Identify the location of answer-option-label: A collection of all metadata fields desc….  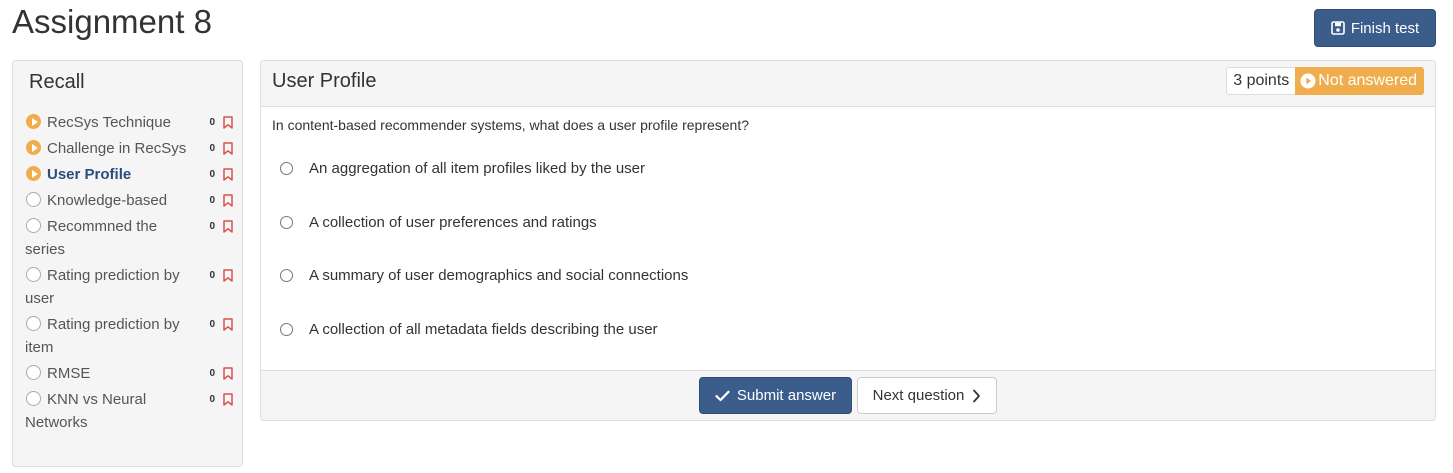
(483, 329).